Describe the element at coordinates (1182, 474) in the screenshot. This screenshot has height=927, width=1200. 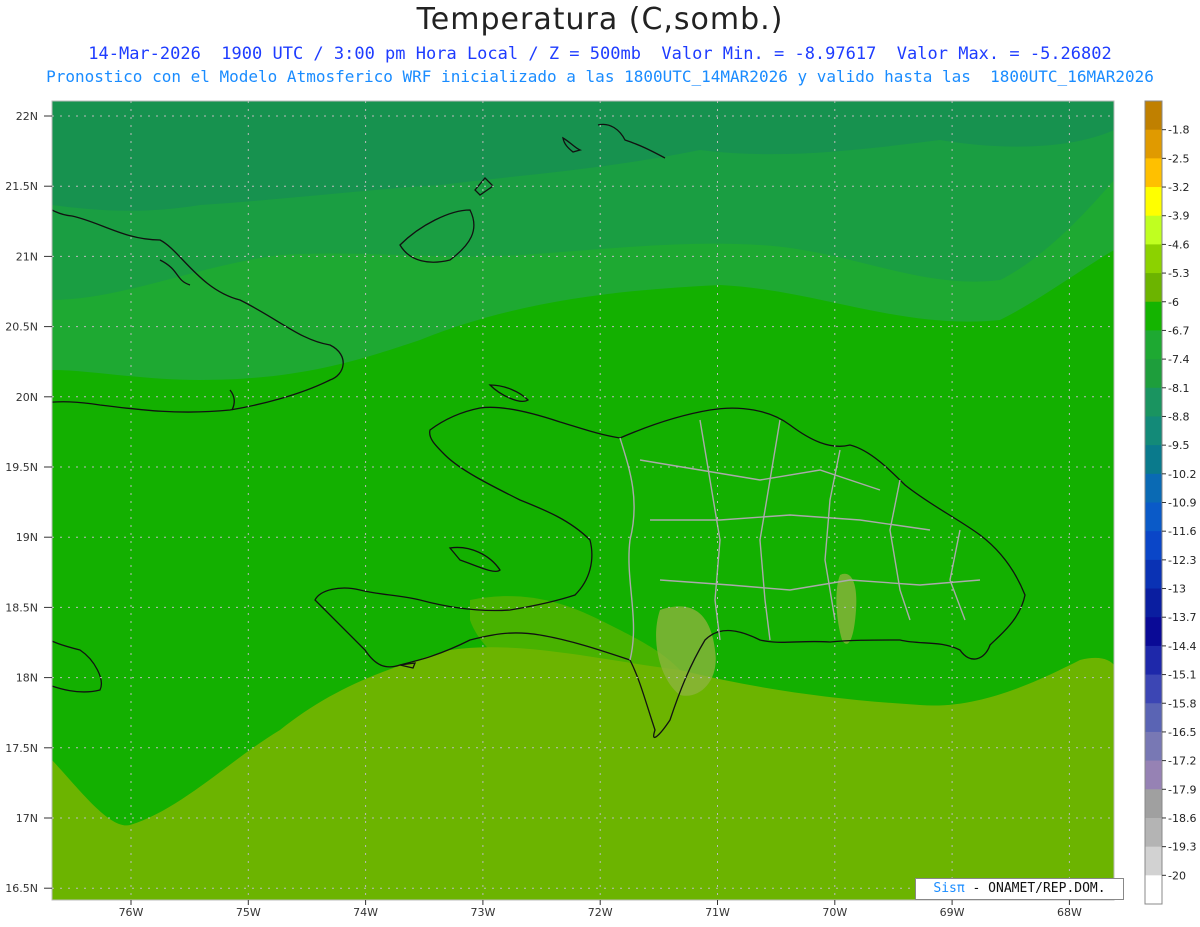
I see `legend-label: -10.2` at that location.